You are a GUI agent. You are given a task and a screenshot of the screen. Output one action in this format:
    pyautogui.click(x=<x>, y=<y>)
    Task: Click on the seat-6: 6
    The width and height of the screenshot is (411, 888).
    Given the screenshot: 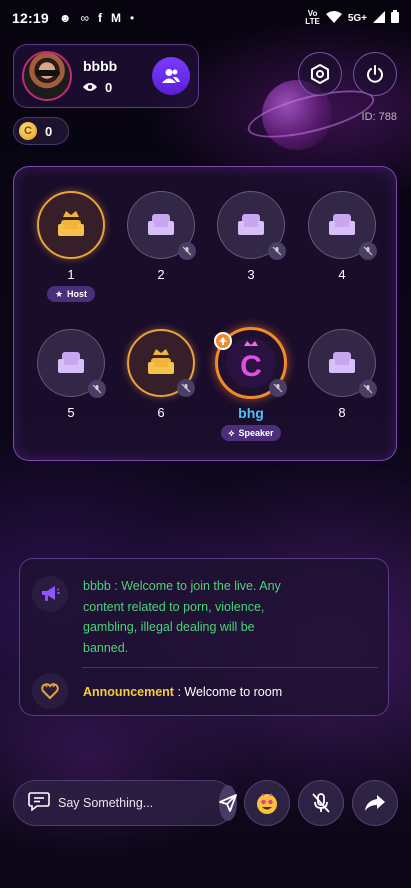 What is the action you would take?
    pyautogui.click(x=161, y=374)
    